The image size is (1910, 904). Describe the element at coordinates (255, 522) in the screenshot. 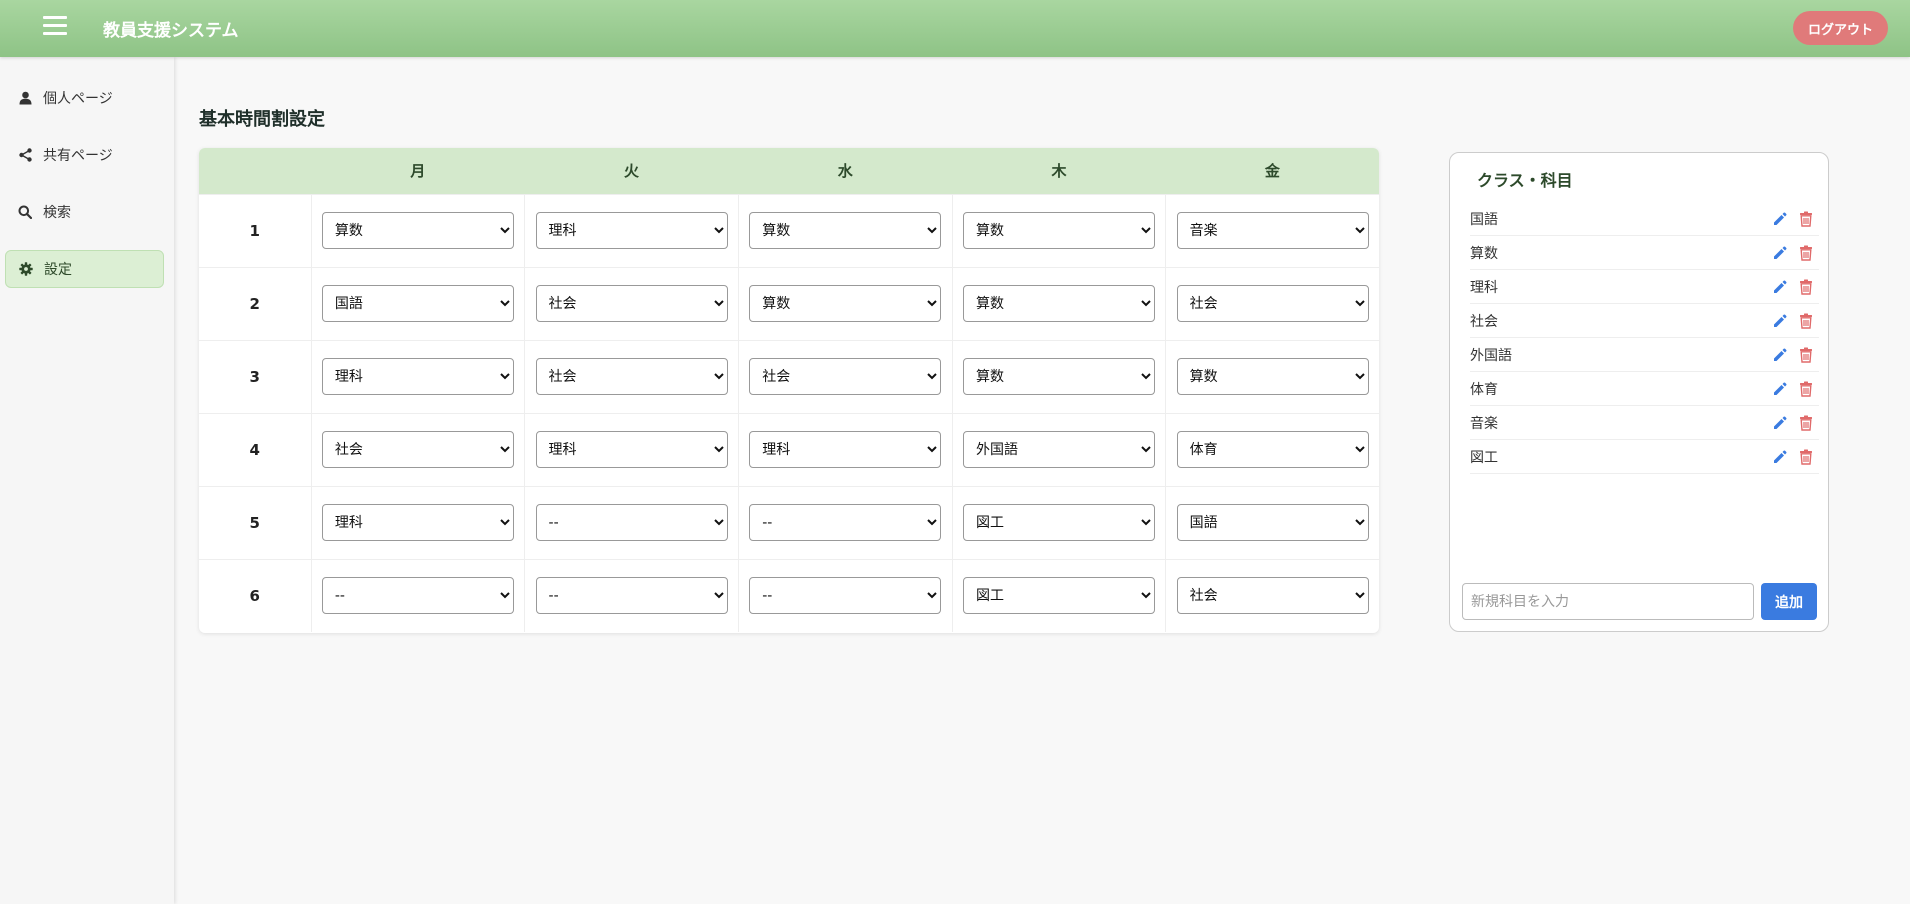

I see `period-label: 5` at that location.